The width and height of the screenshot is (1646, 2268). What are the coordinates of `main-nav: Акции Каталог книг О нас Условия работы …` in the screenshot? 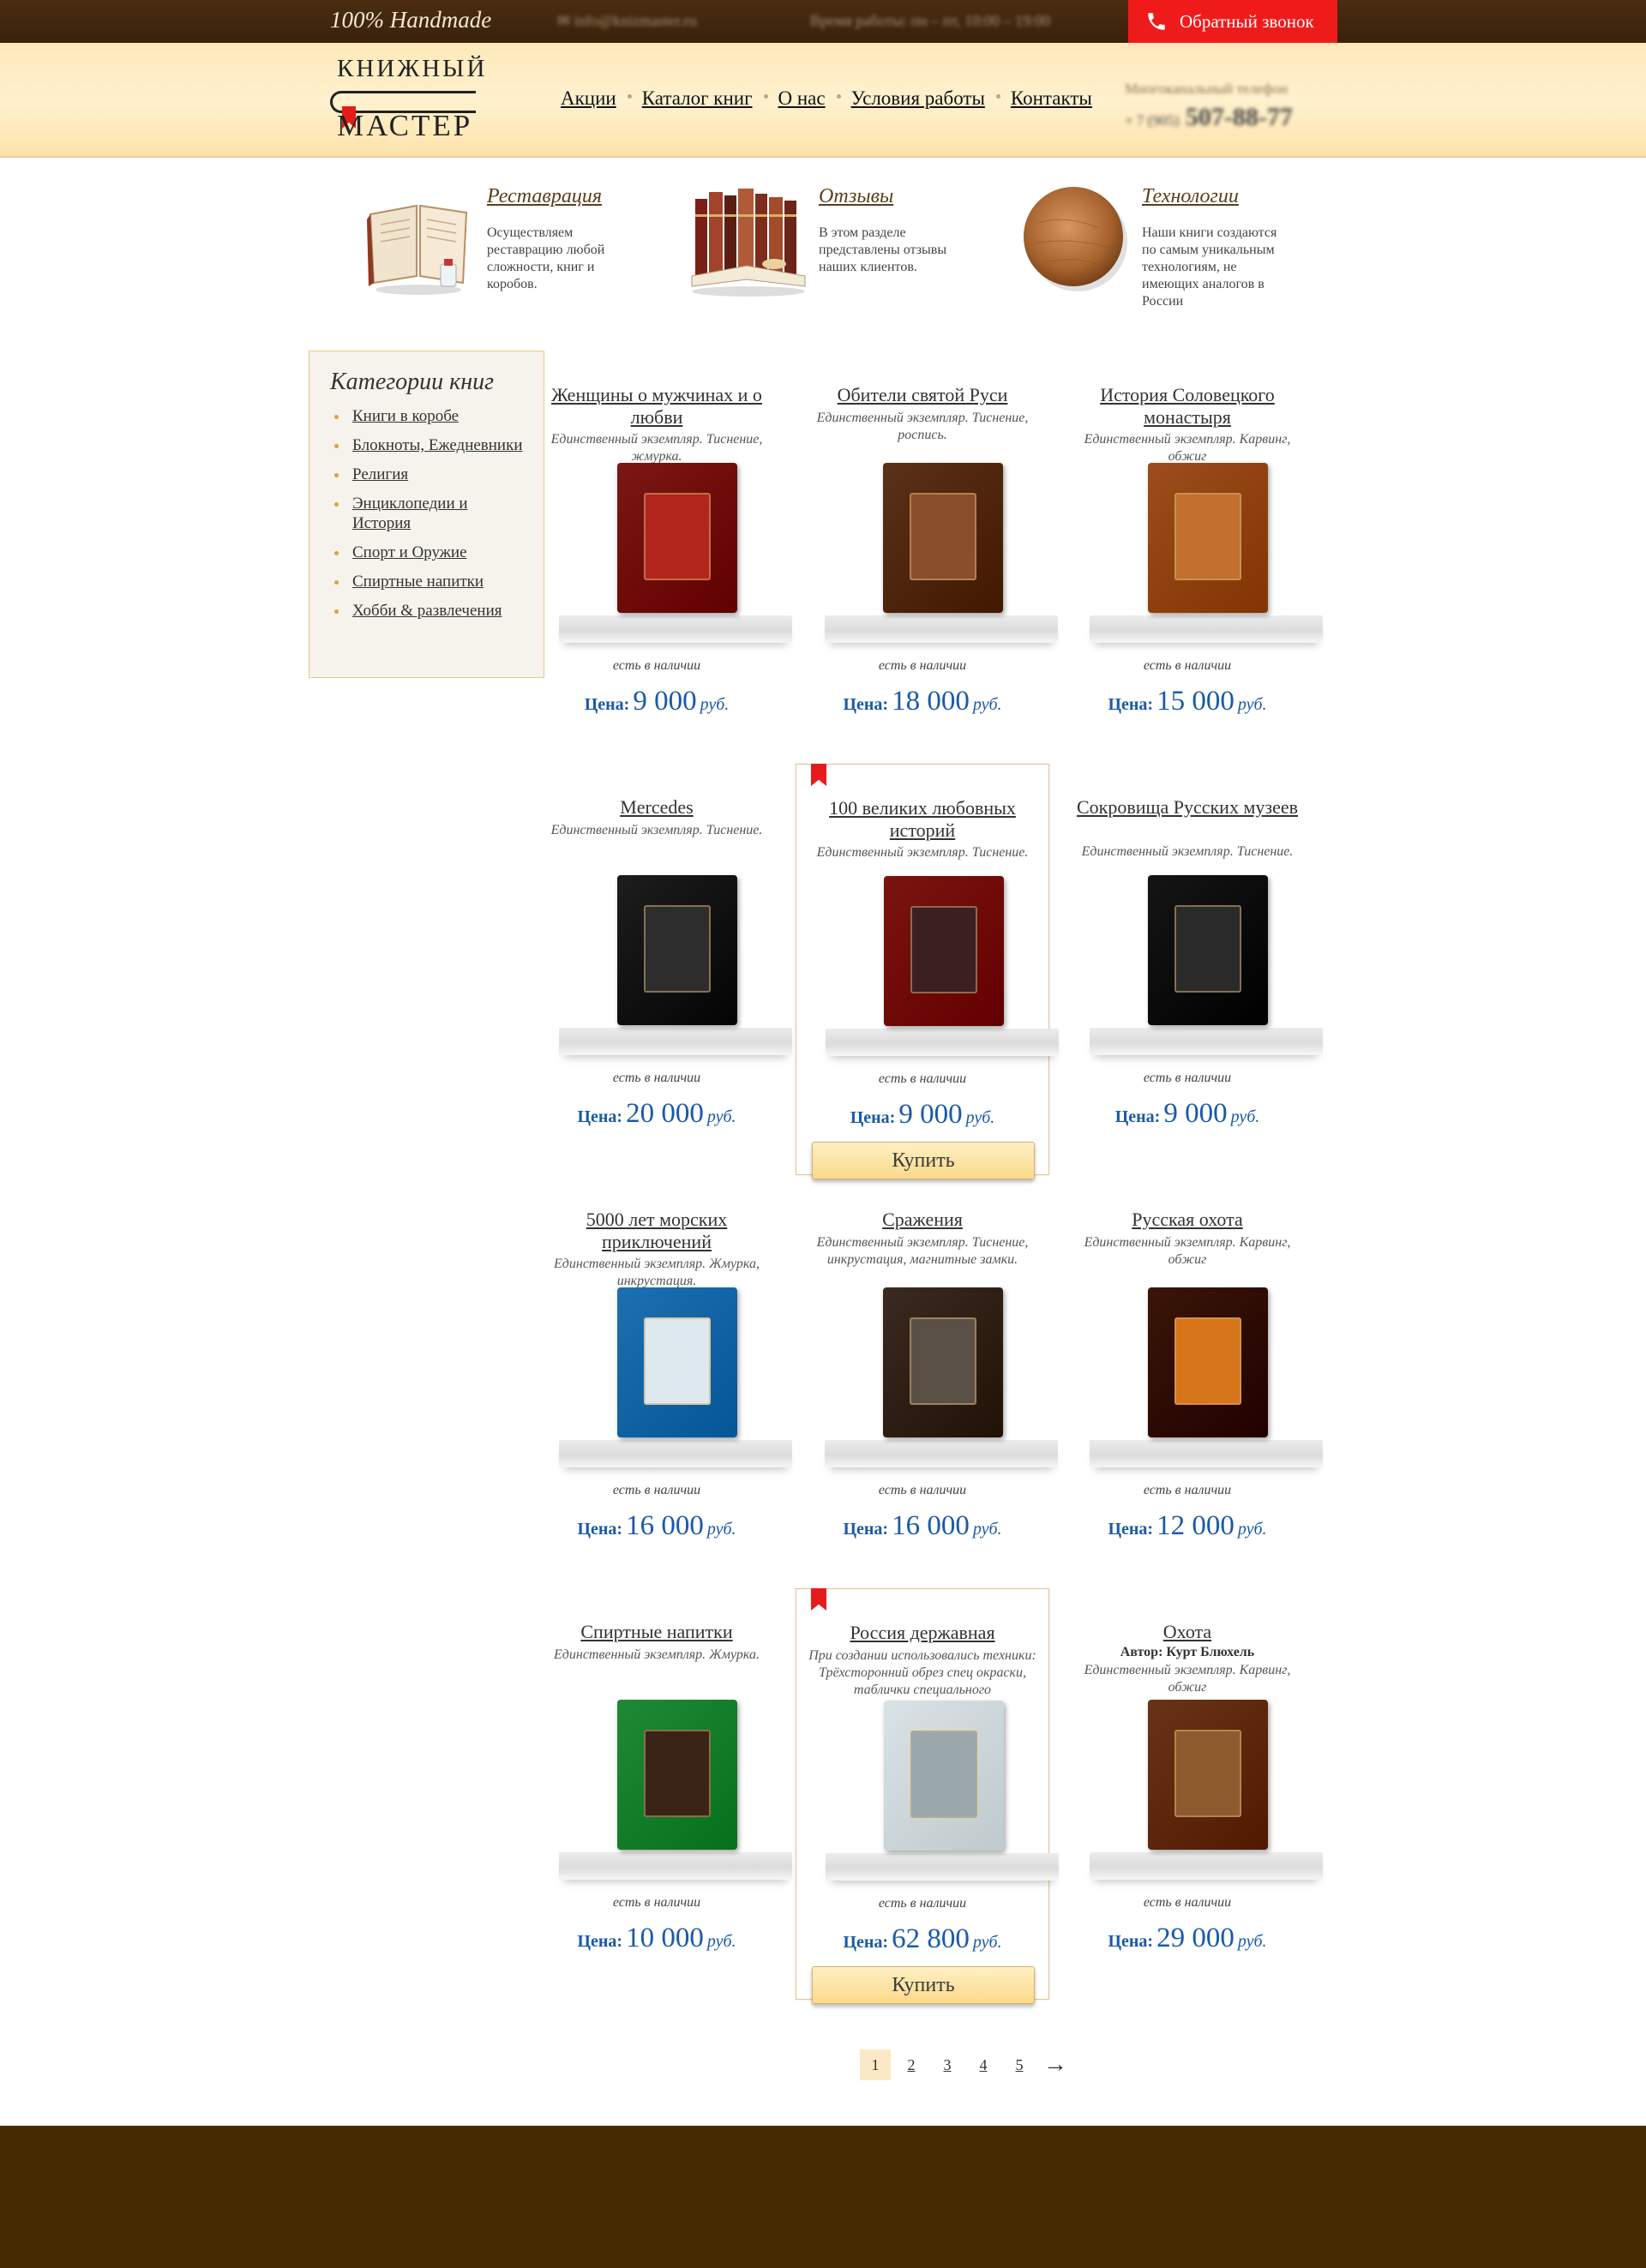 It's located at (839, 98).